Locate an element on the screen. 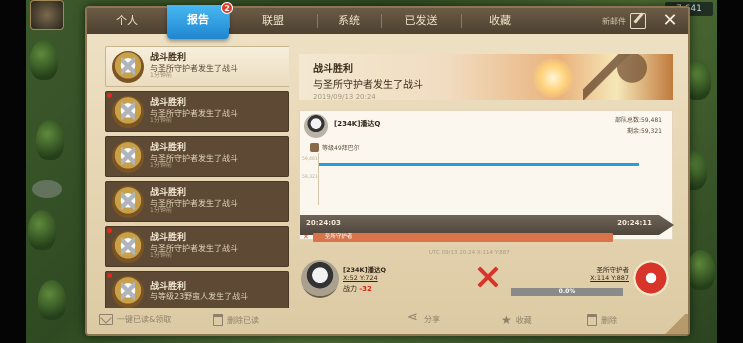 The image size is (743, 343). attacker-name: [234K]潘达Q is located at coordinates (365, 270).